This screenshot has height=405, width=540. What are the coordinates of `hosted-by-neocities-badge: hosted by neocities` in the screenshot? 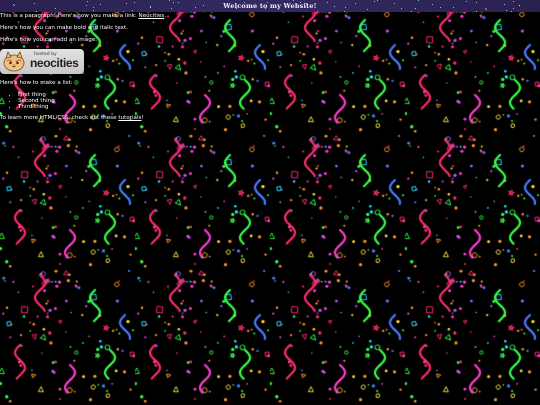 It's located at (42, 61).